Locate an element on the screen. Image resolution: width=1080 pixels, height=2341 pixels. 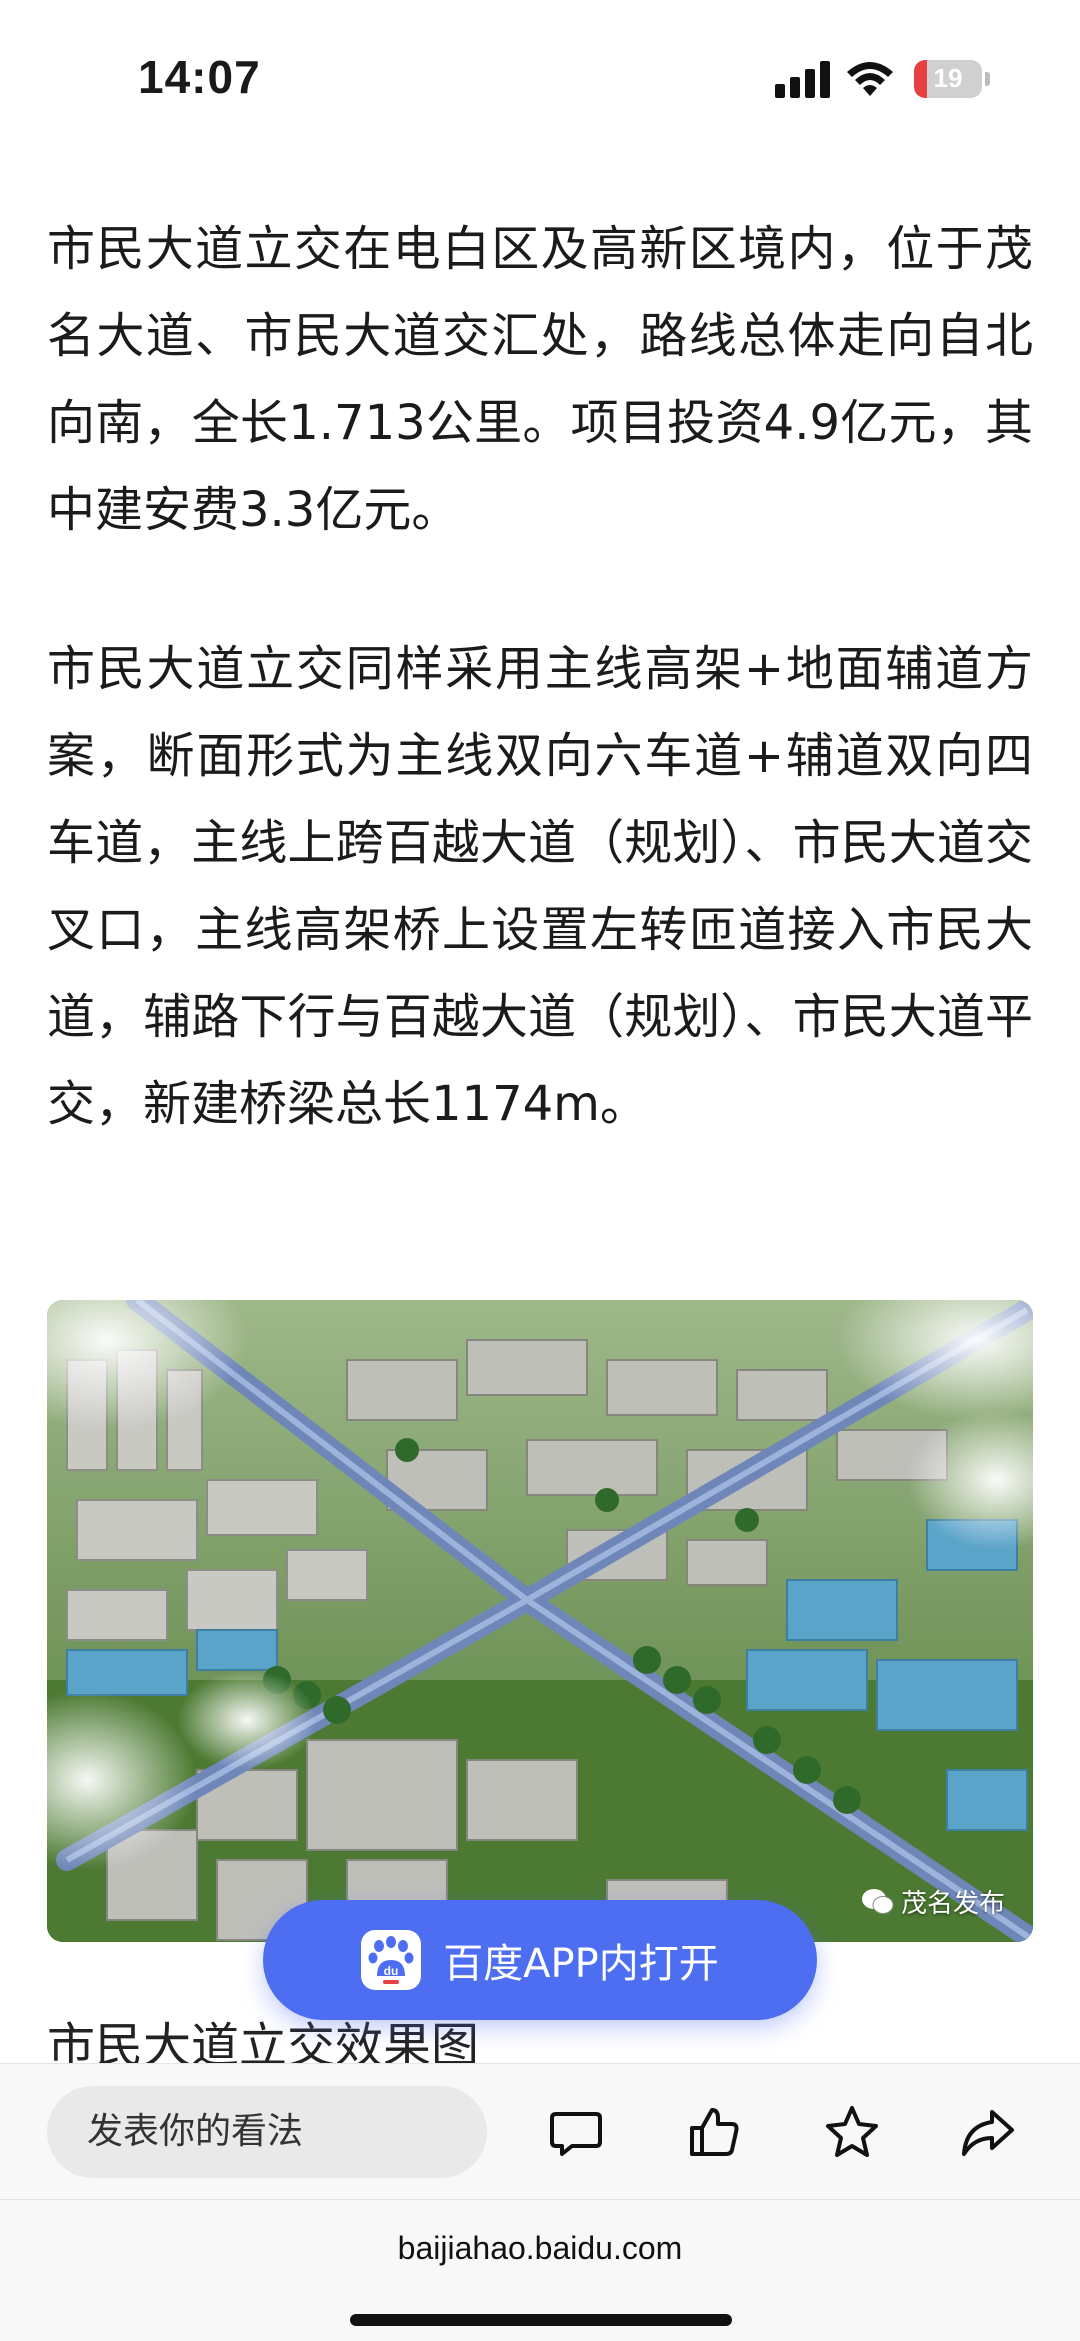
battery-icon: 19 is located at coordinates (948, 79).